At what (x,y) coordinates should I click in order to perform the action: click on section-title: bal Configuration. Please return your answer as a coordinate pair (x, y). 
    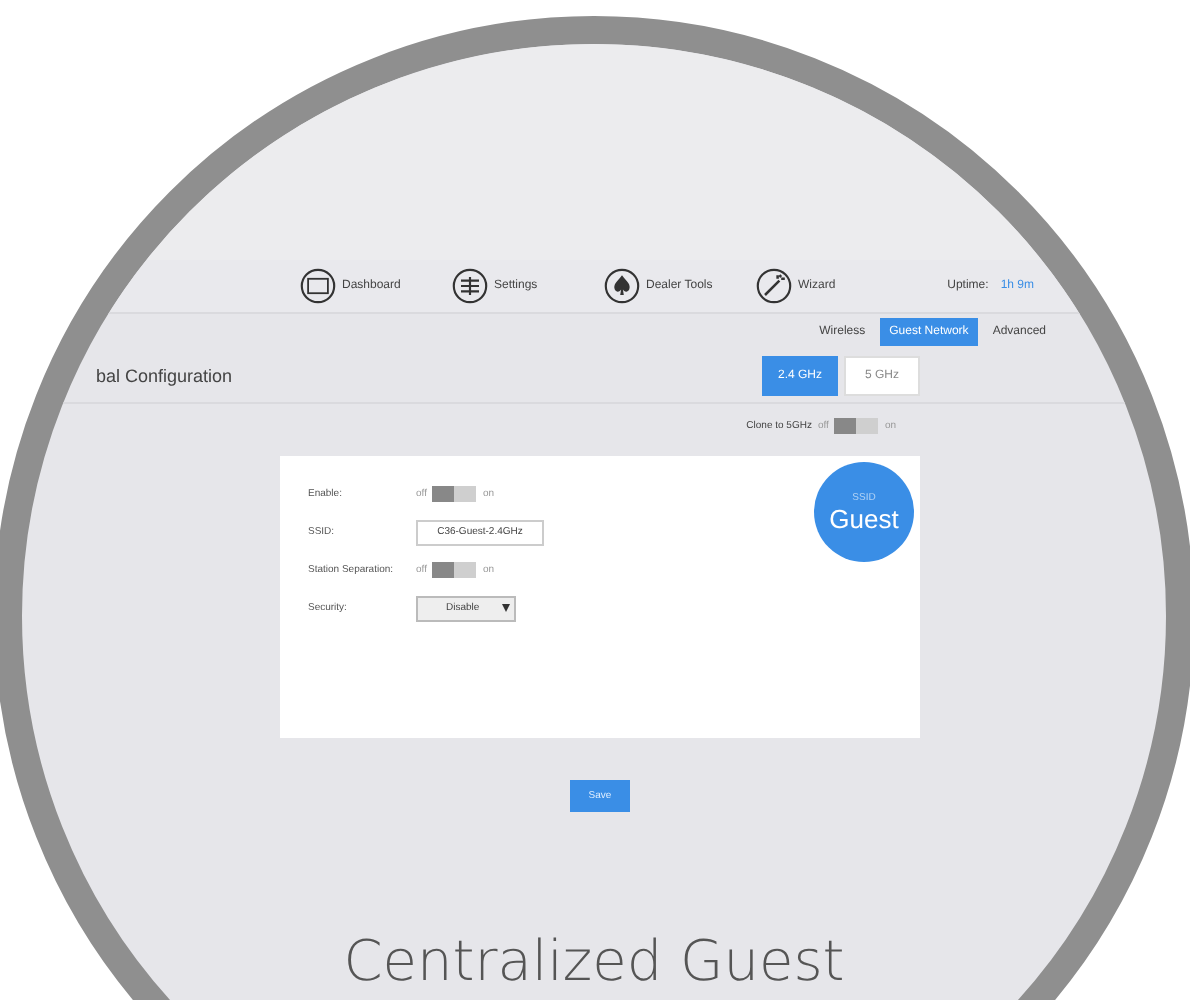
    Looking at the image, I should click on (164, 376).